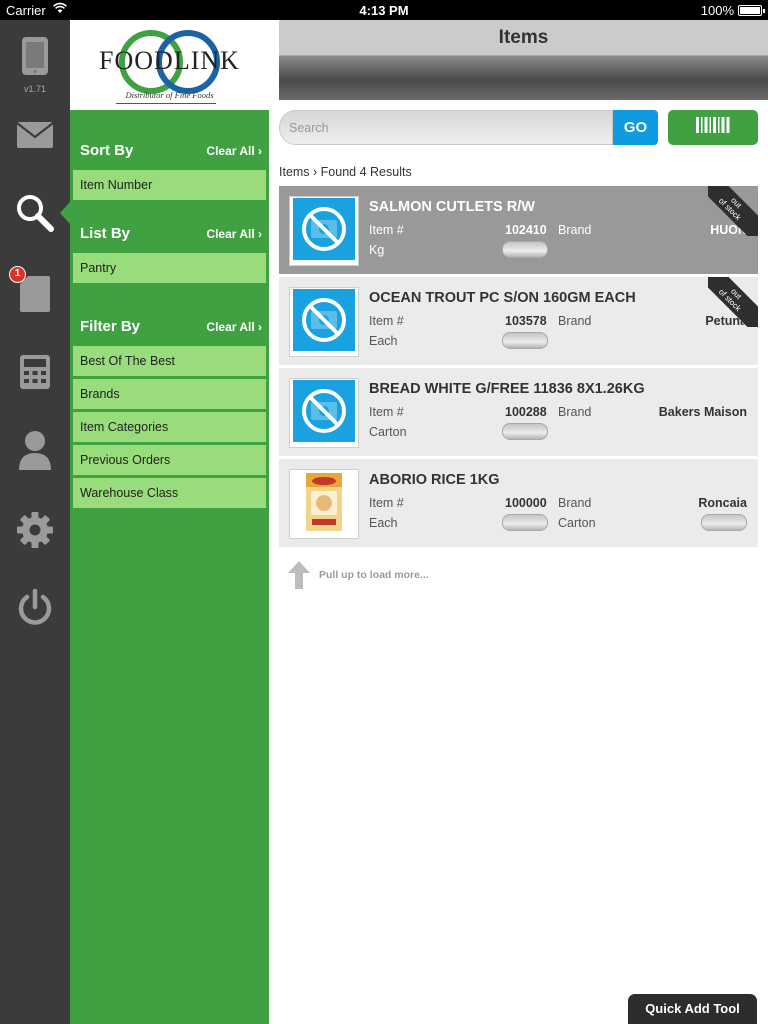 This screenshot has height=1024, width=768. Describe the element at coordinates (105, 233) in the screenshot. I see `list-by-title: List By` at that location.